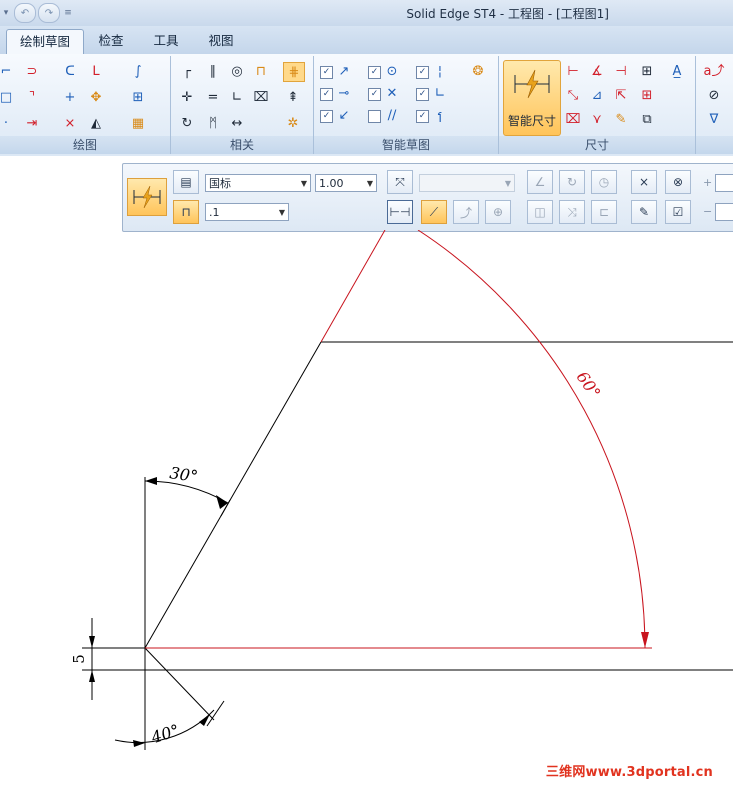  I want to click on perpendicular-snap-icon: ∟, so click(440, 93).